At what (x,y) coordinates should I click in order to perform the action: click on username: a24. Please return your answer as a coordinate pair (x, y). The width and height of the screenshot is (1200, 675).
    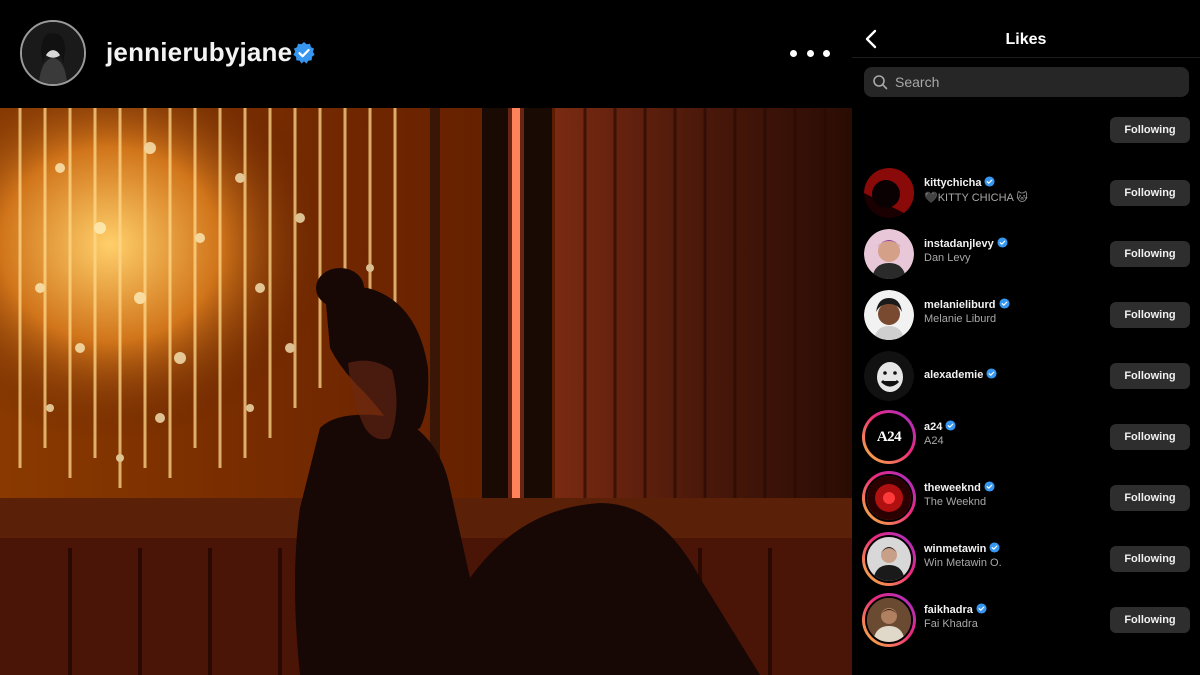
    Looking at the image, I should click on (940, 426).